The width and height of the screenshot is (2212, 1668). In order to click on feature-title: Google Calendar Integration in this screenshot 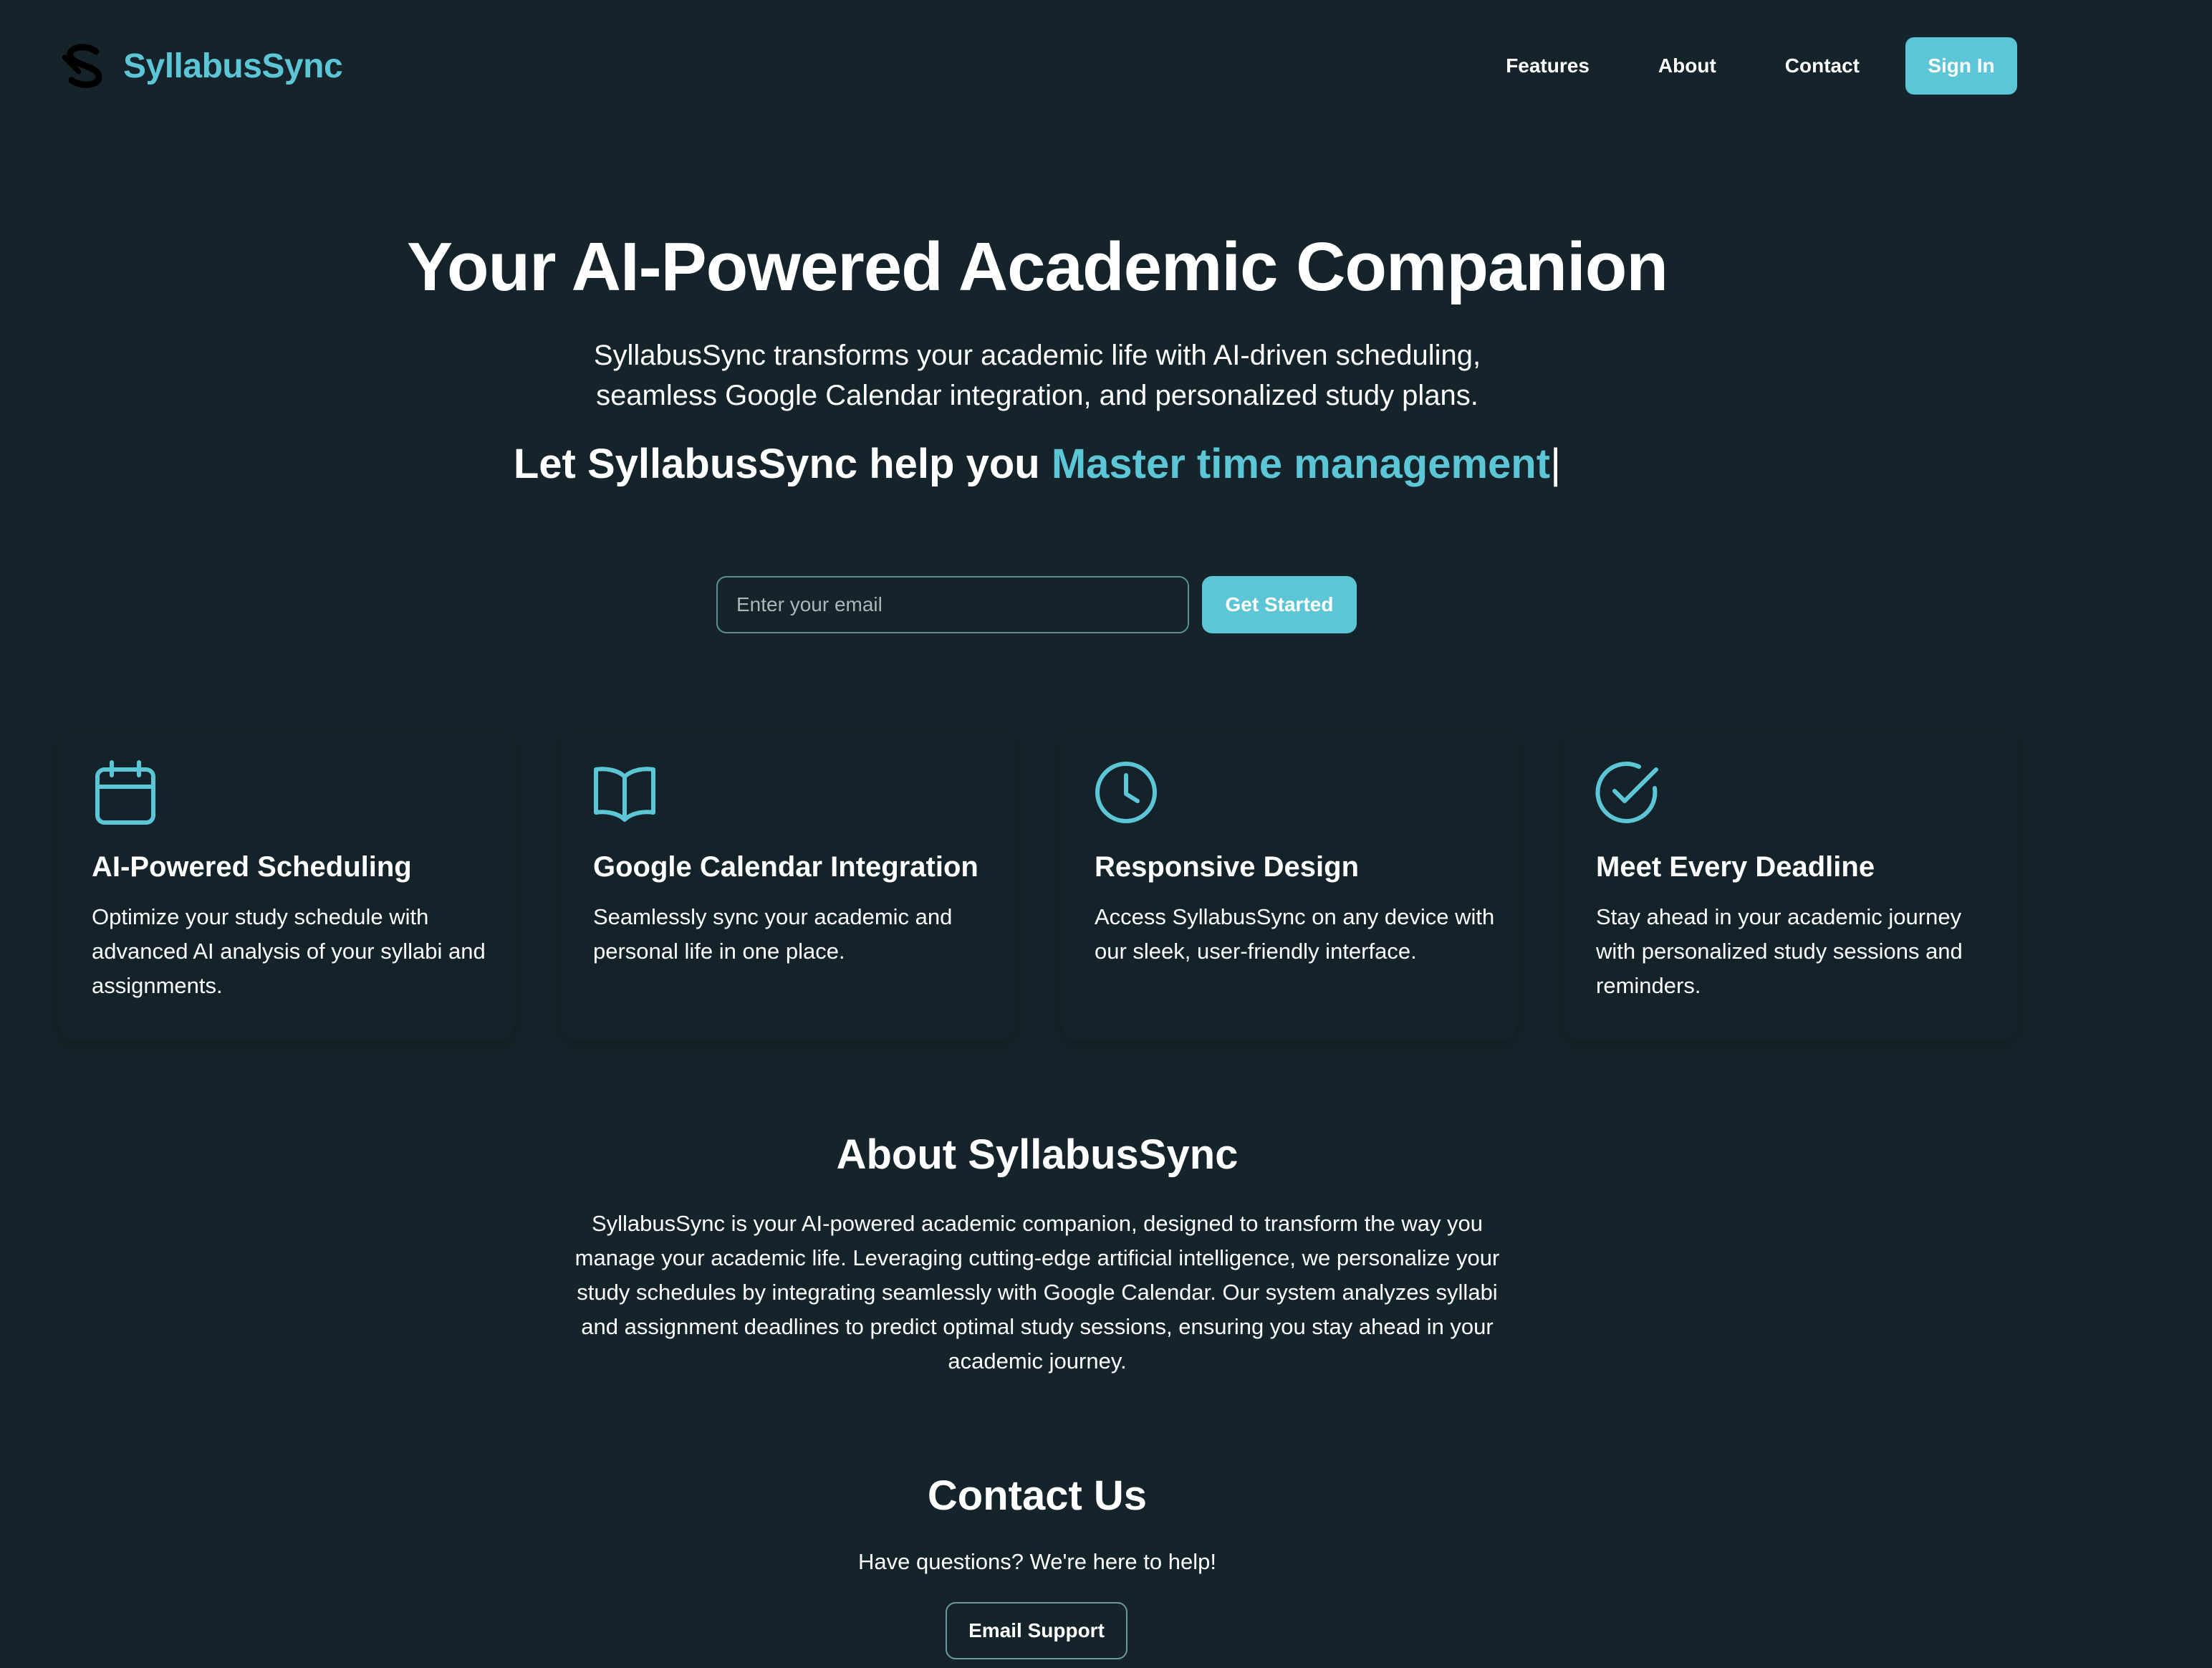, I will do `click(785, 867)`.